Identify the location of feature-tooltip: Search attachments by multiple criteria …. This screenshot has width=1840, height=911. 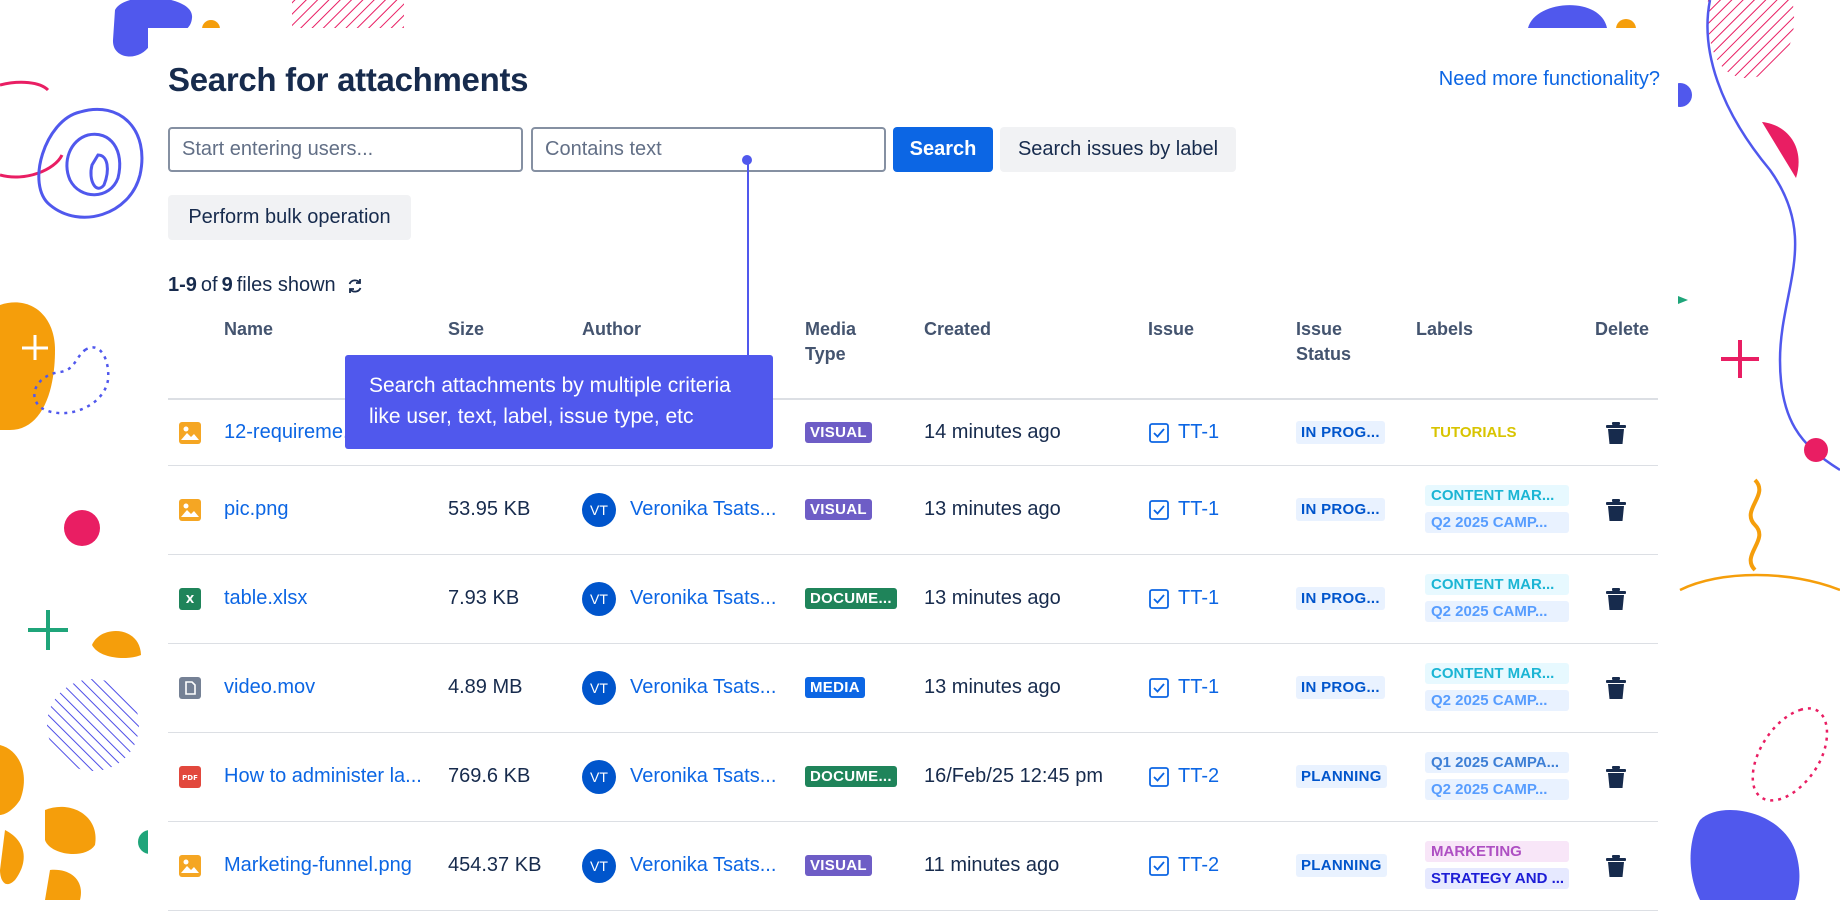
(559, 402).